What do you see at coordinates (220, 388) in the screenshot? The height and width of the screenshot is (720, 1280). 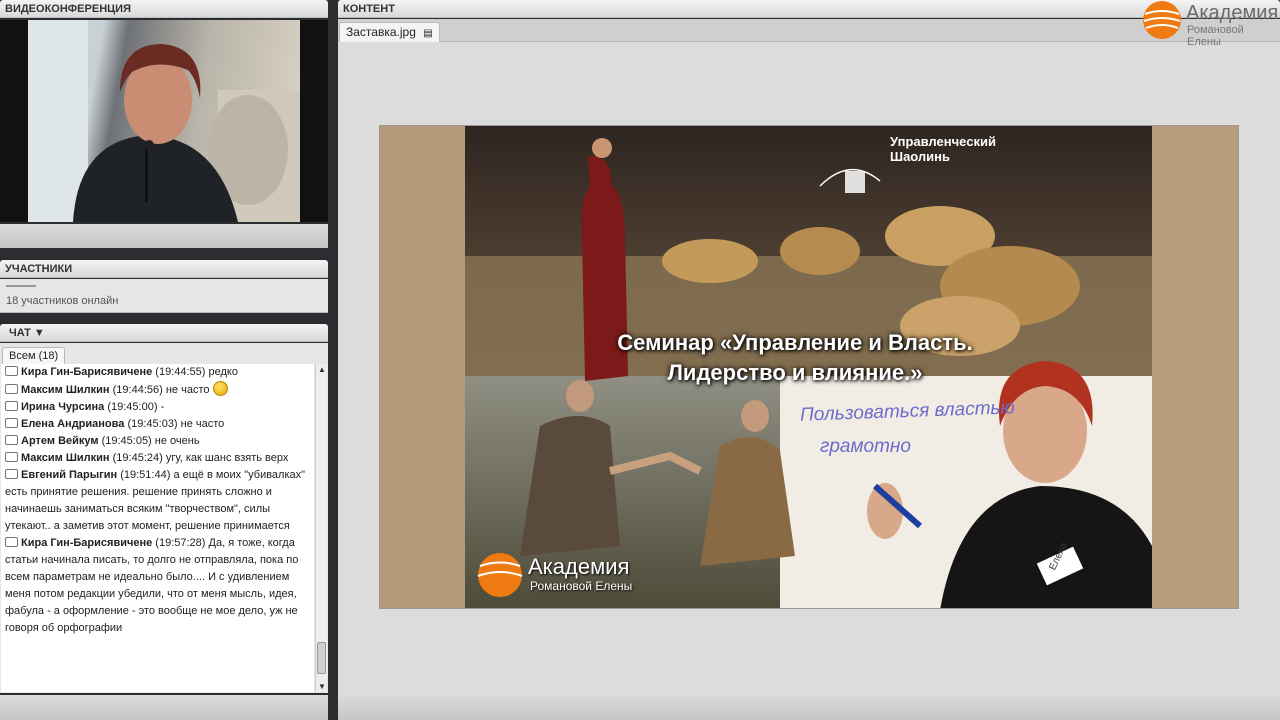 I see `smiley-icon` at bounding box center [220, 388].